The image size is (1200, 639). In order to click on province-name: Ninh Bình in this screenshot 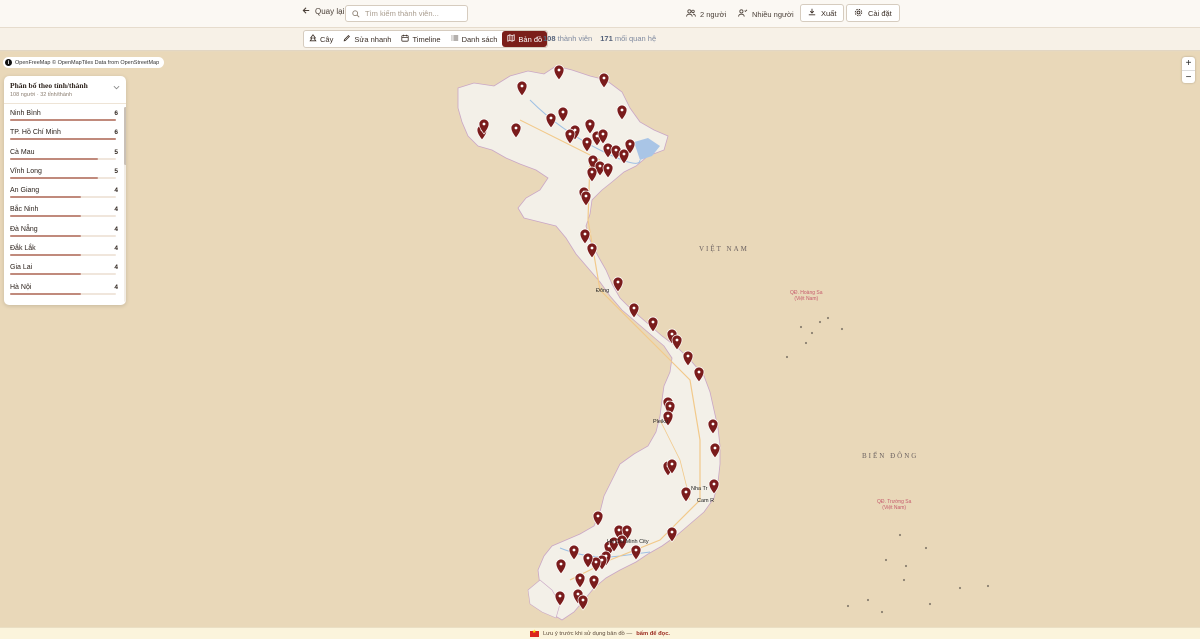, I will do `click(25, 113)`.